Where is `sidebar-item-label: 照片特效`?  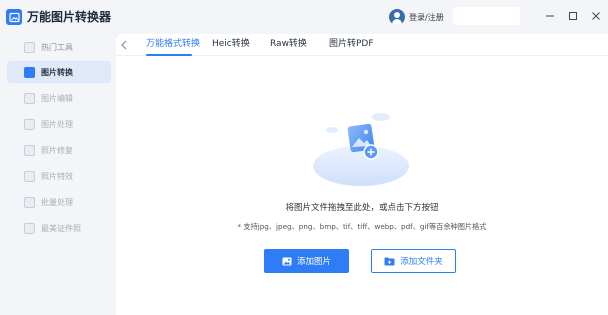 sidebar-item-label: 照片特效 is located at coordinates (57, 176).